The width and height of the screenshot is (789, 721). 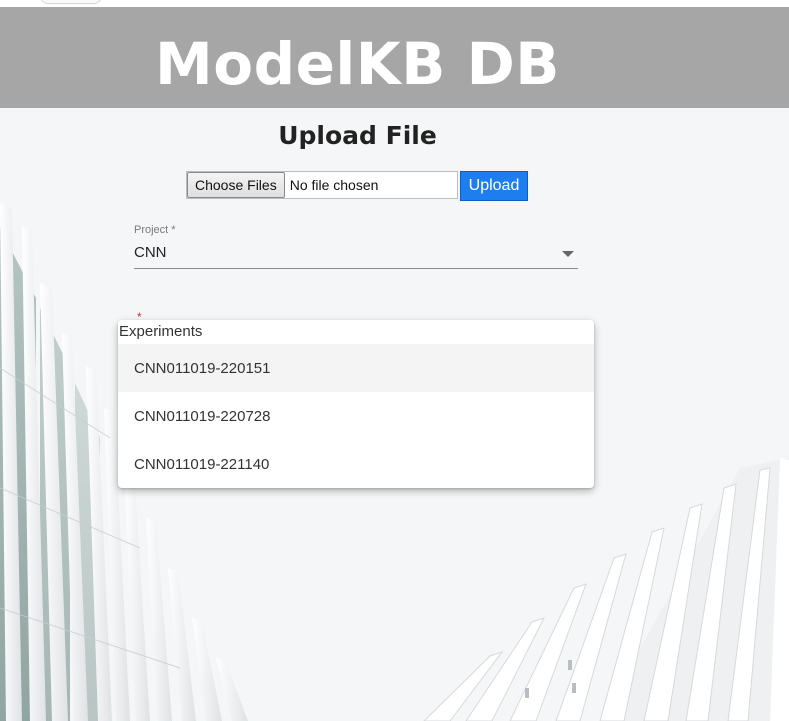 I want to click on project-selected-value: CNN, so click(x=150, y=252).